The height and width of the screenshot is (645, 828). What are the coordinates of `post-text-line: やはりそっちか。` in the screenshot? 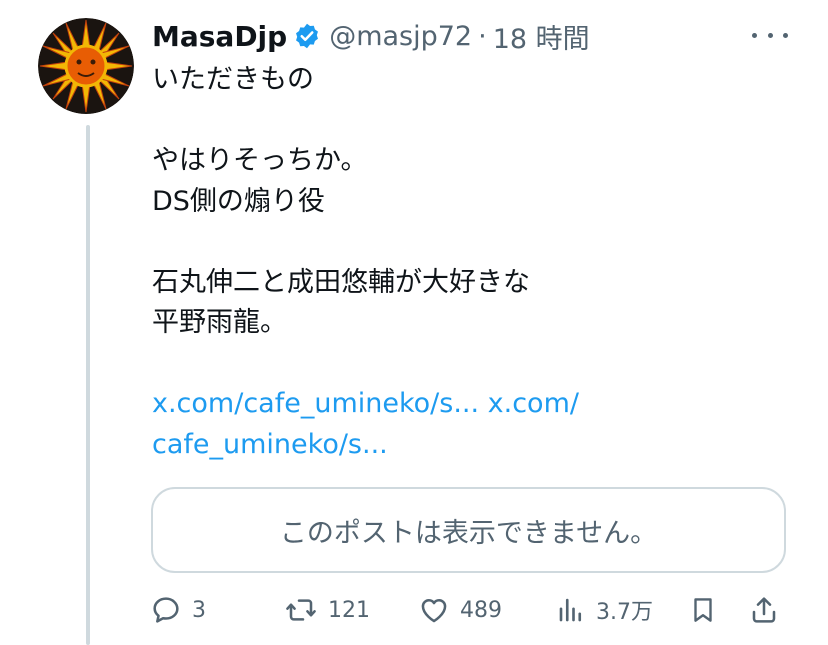 It's located at (260, 160).